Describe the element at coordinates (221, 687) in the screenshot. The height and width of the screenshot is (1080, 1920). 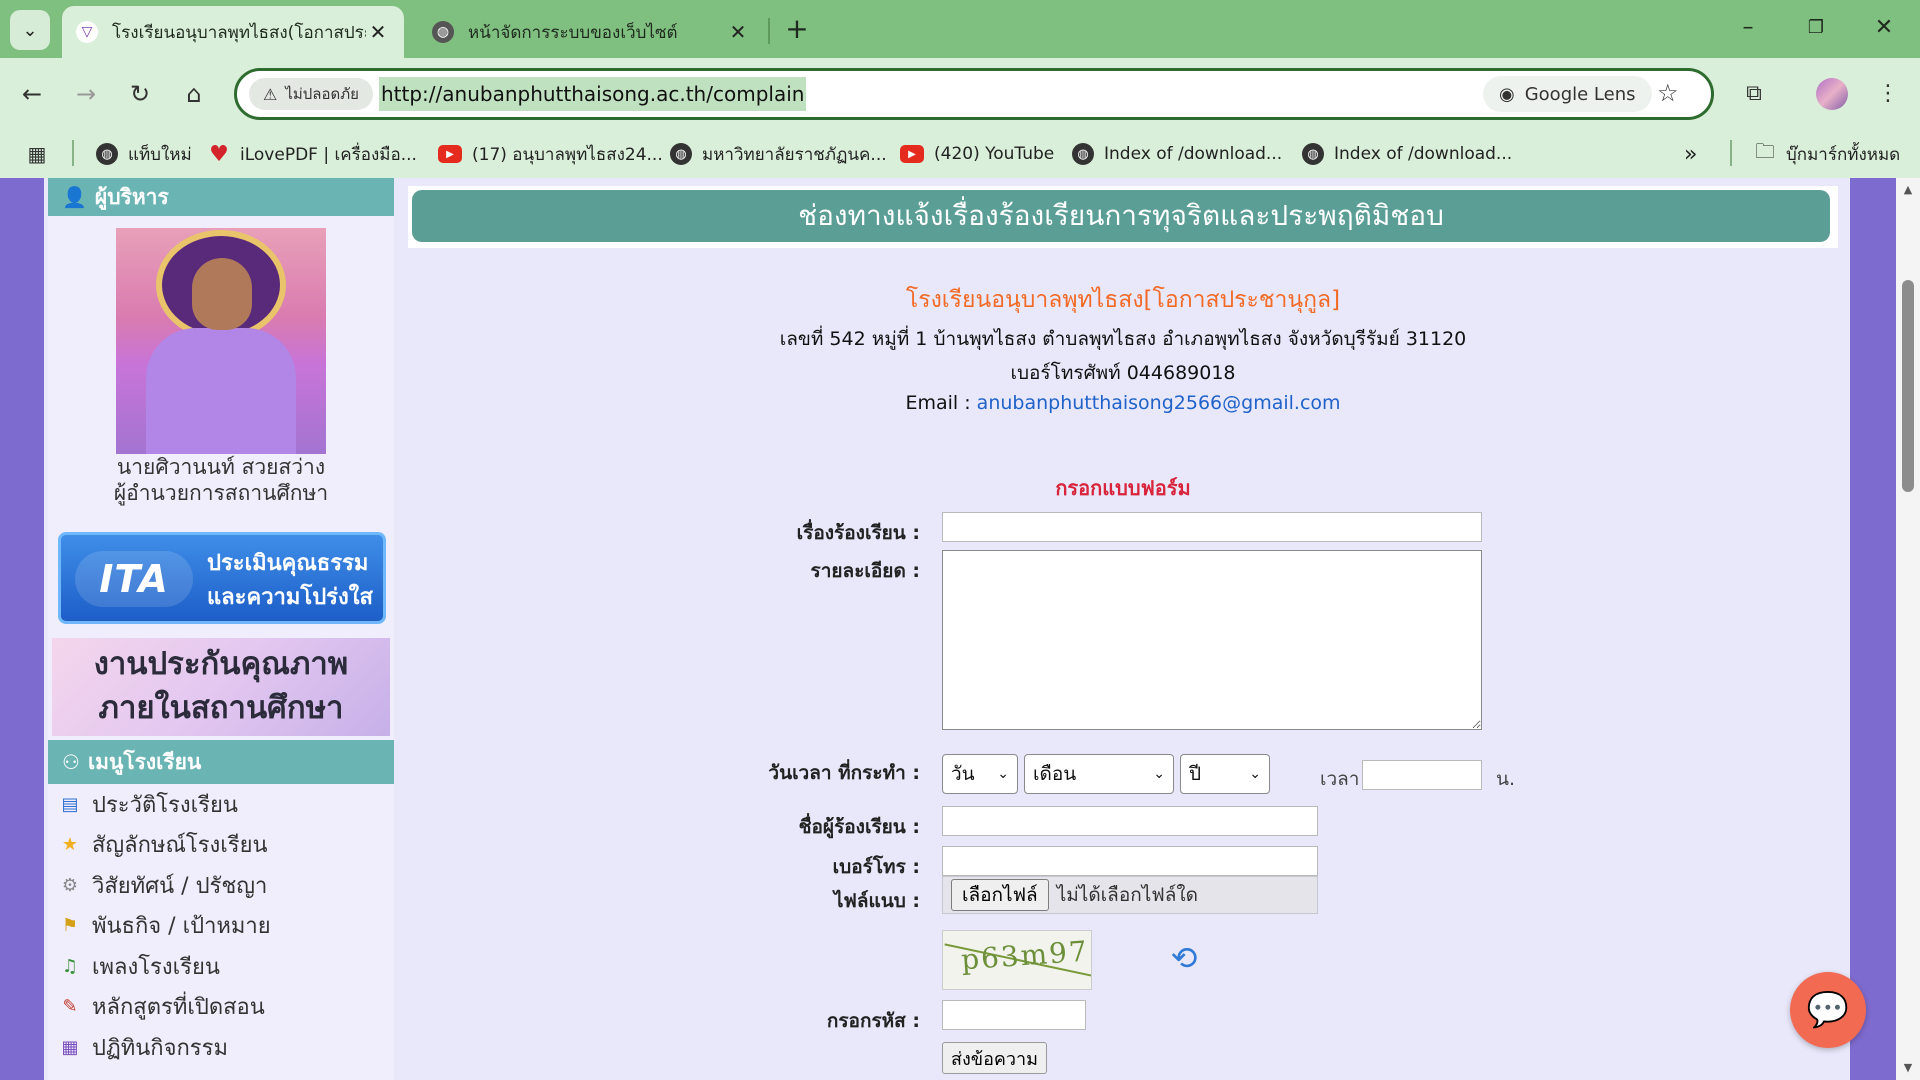
I see `quality-assurance-banner: งานประกันคุณภาพ ภายในสถานศึกษา` at that location.